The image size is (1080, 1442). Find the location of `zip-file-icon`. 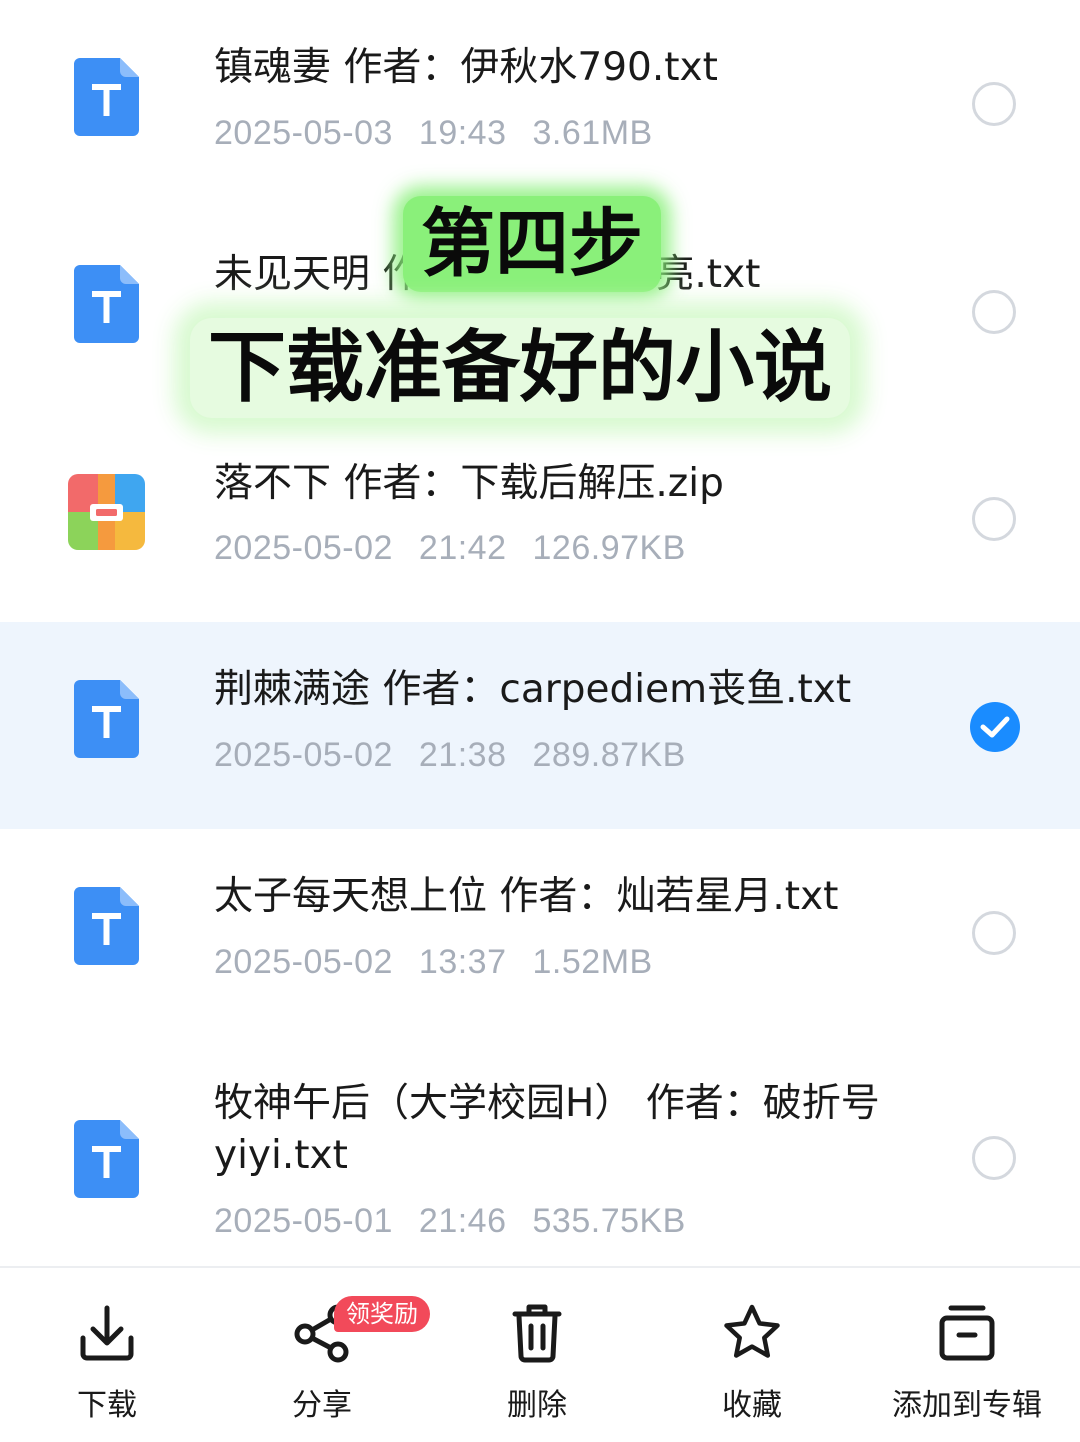

zip-file-icon is located at coordinates (106, 512).